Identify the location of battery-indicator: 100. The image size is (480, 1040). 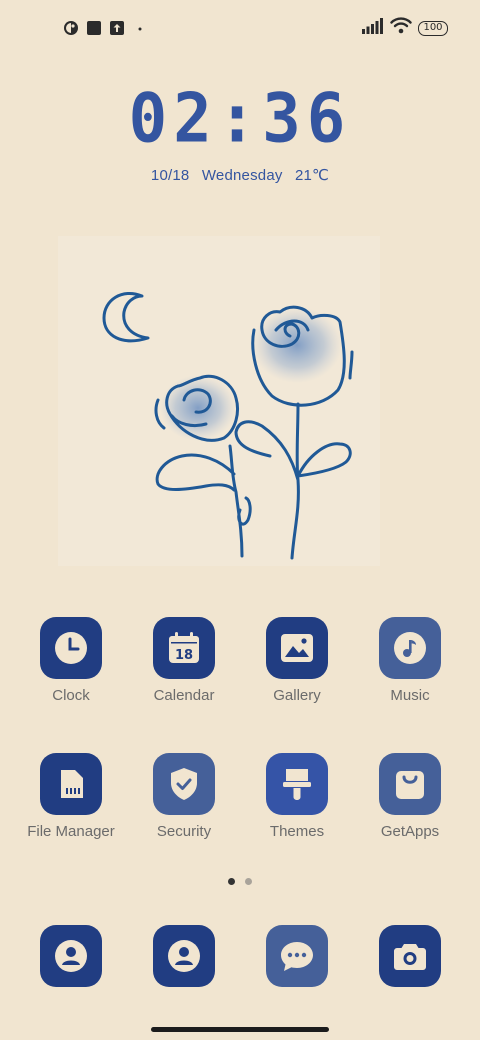
(433, 28).